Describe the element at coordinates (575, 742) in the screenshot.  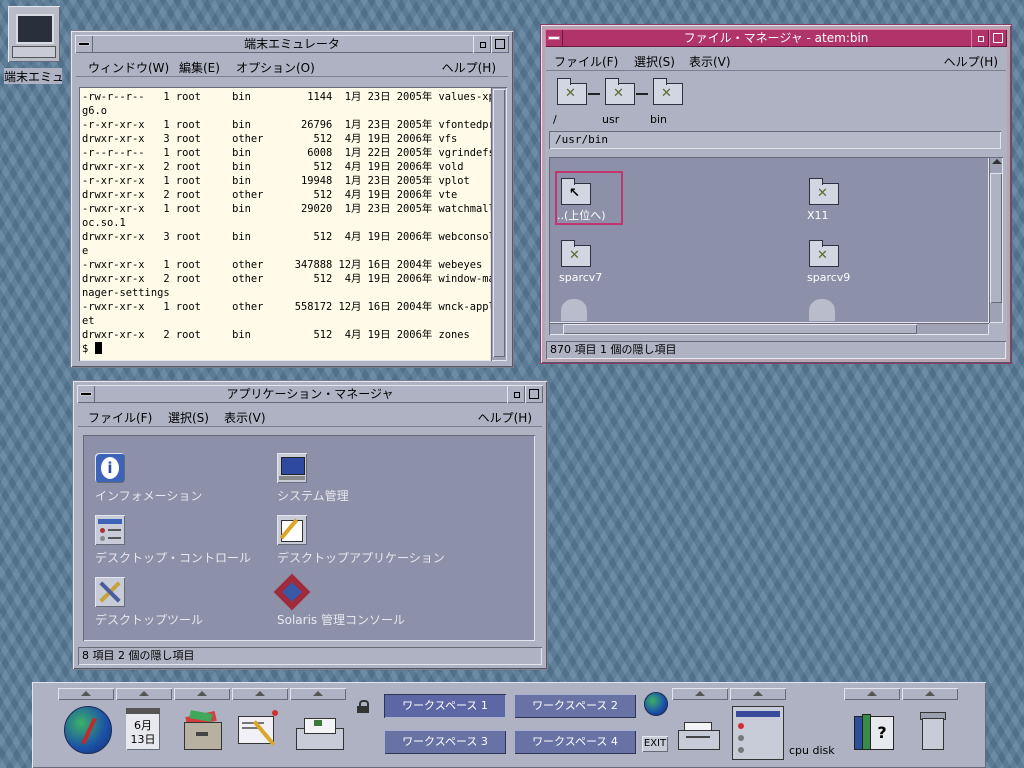
I see `workspace-4-button: ワークスペース 4` at that location.